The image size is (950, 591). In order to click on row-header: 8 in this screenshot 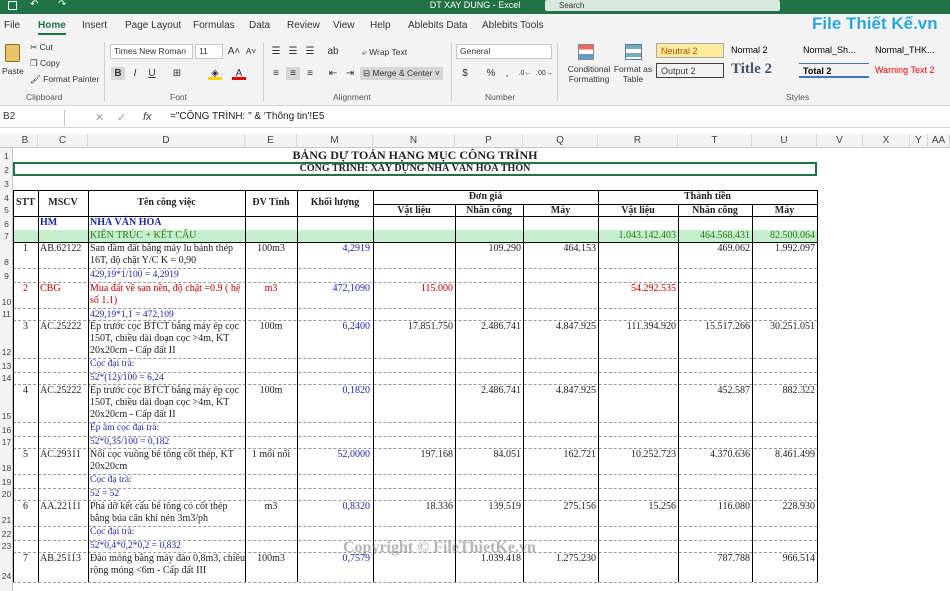, I will do `click(6, 262)`.